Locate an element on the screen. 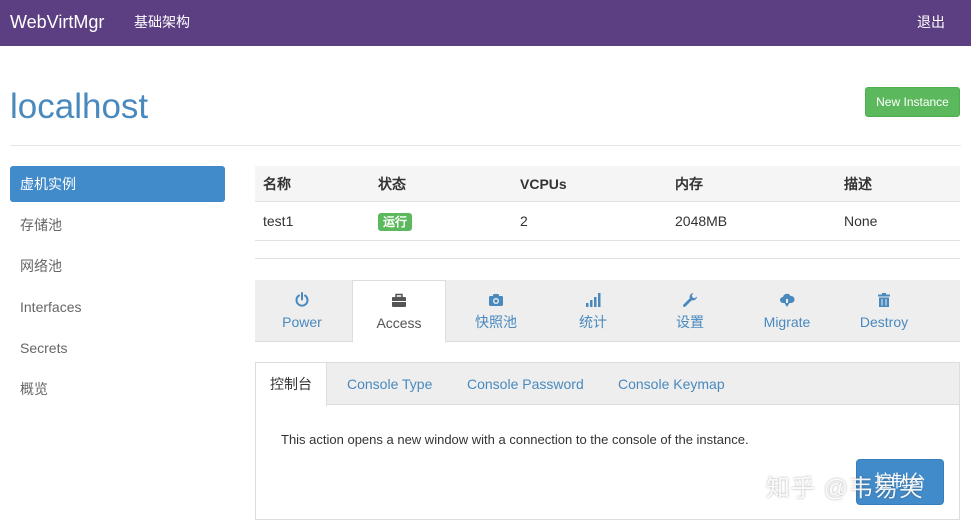  sidebar-item-secrets: Secrets is located at coordinates (117, 348).